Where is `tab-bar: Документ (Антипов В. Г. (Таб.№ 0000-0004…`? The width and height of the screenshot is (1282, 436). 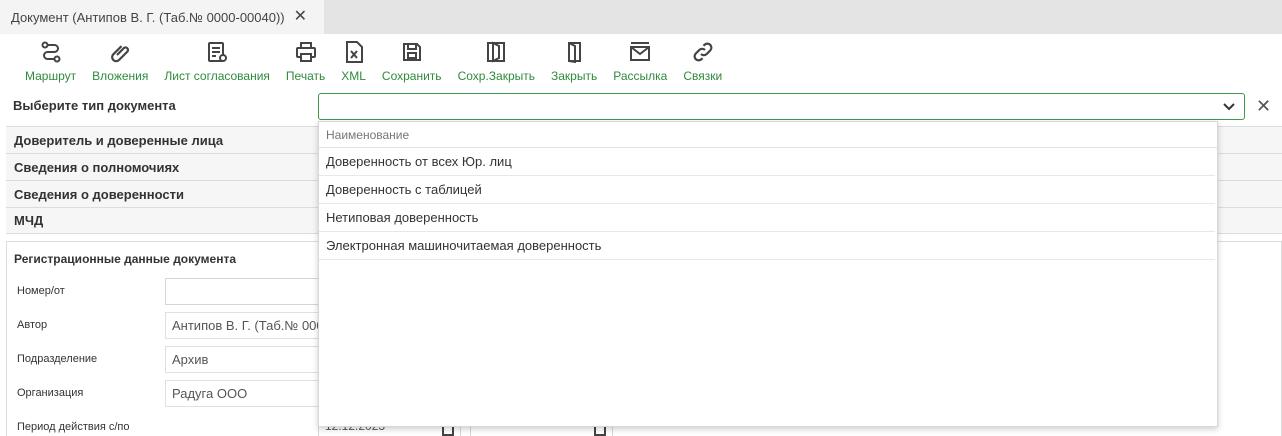
tab-bar: Документ (Антипов В. Г. (Таб.№ 0000-0004… is located at coordinates (641, 17).